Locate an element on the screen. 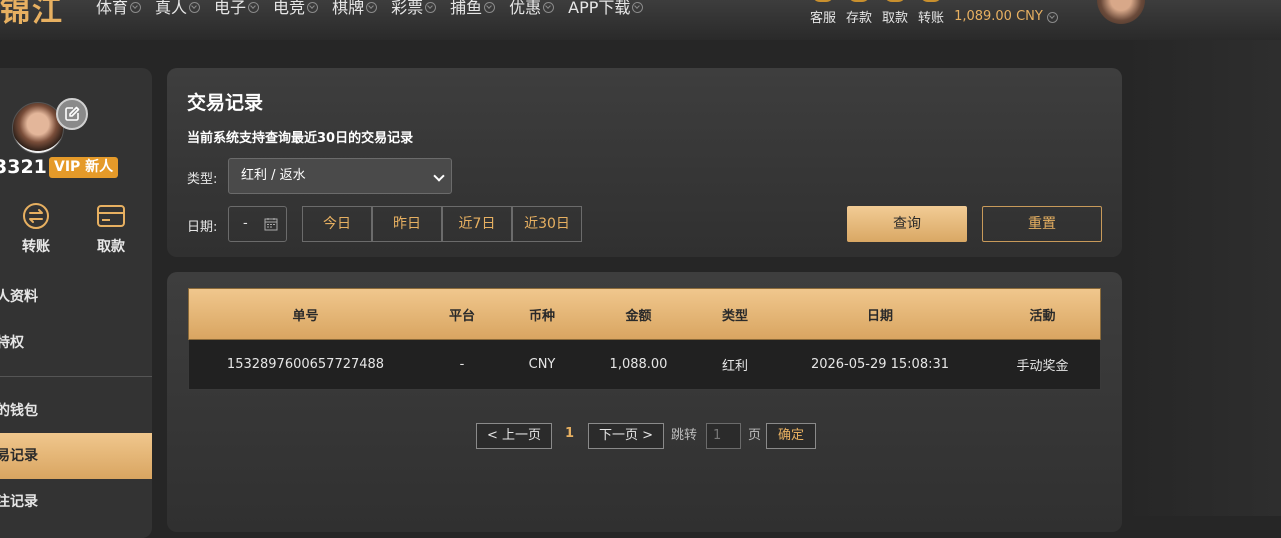 The width and height of the screenshot is (1281, 538). cell-activity: 手动奖金 is located at coordinates (1042, 366).